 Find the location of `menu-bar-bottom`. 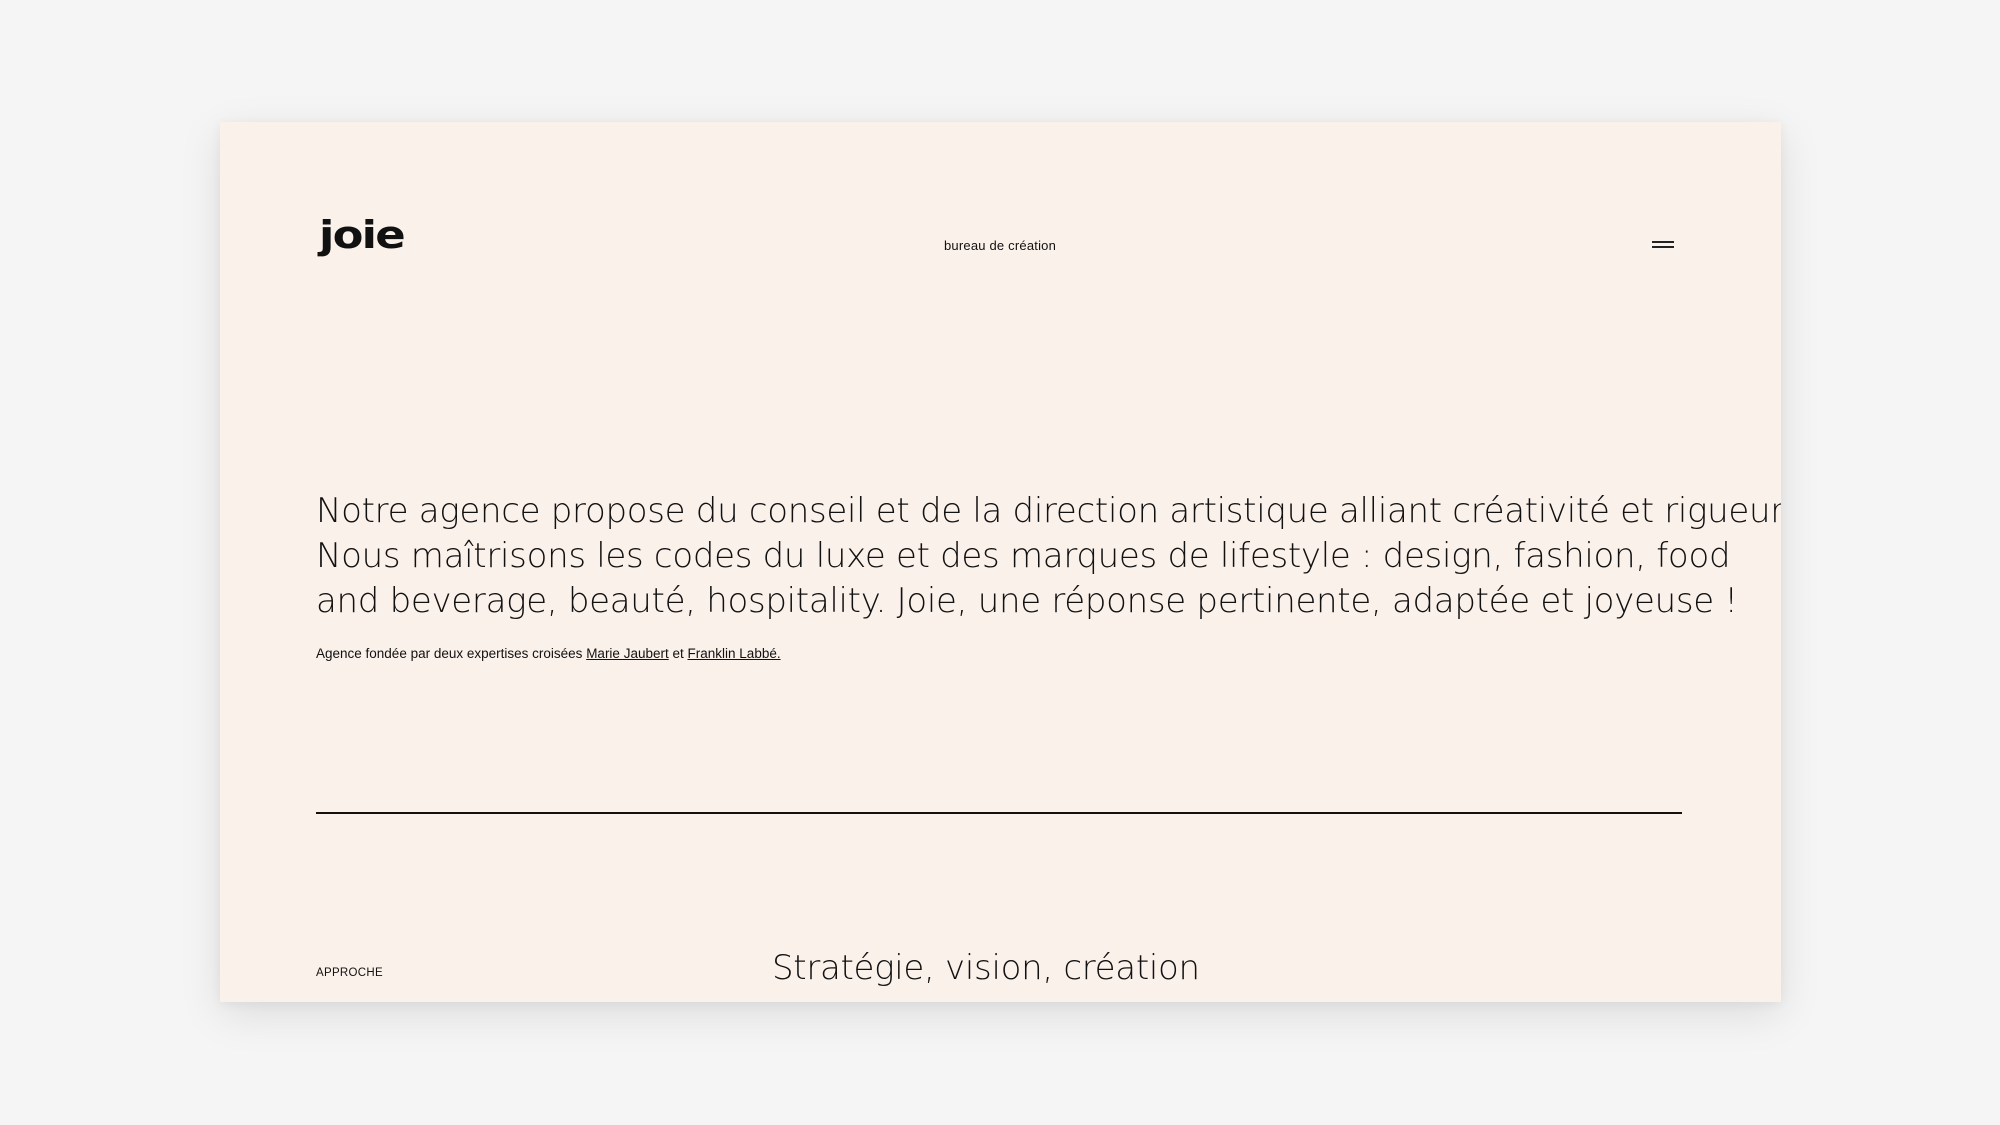

menu-bar-bottom is located at coordinates (1663, 247).